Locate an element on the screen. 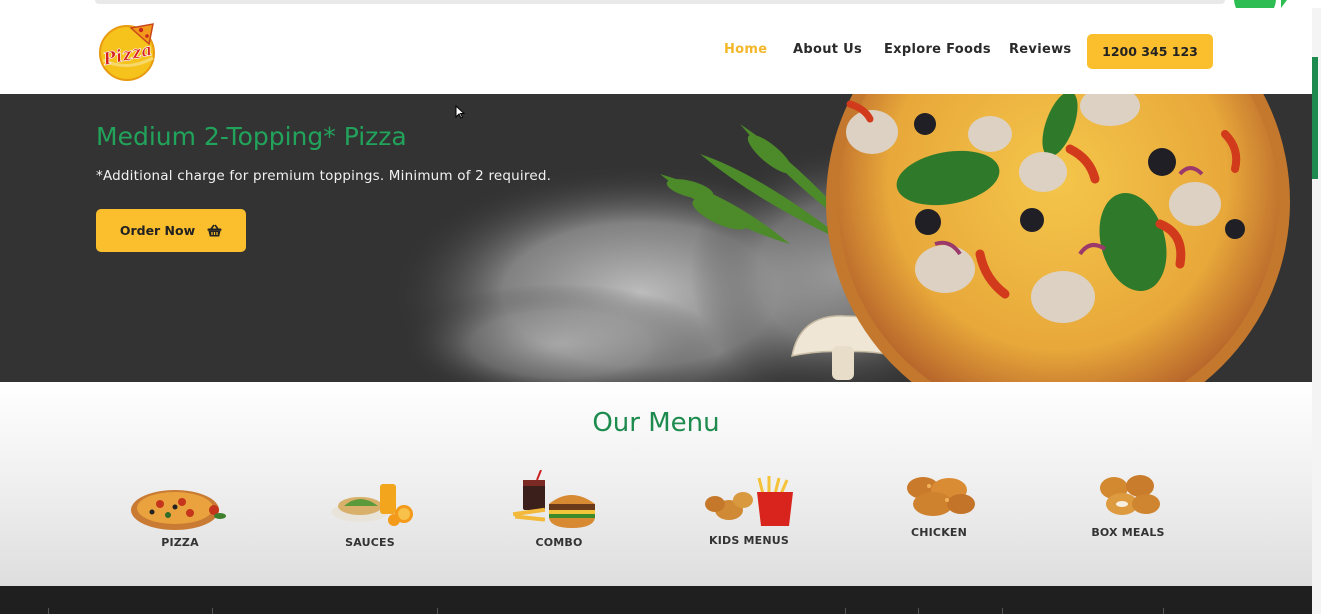 This screenshot has height=614, width=1321. menu-item-pizza: PIZZA is located at coordinates (180, 514).